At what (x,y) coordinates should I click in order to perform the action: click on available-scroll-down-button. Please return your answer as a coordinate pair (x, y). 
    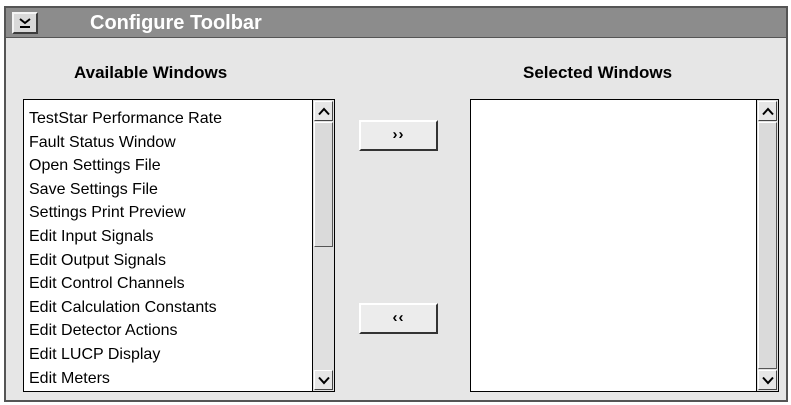
    Looking at the image, I should click on (323, 380).